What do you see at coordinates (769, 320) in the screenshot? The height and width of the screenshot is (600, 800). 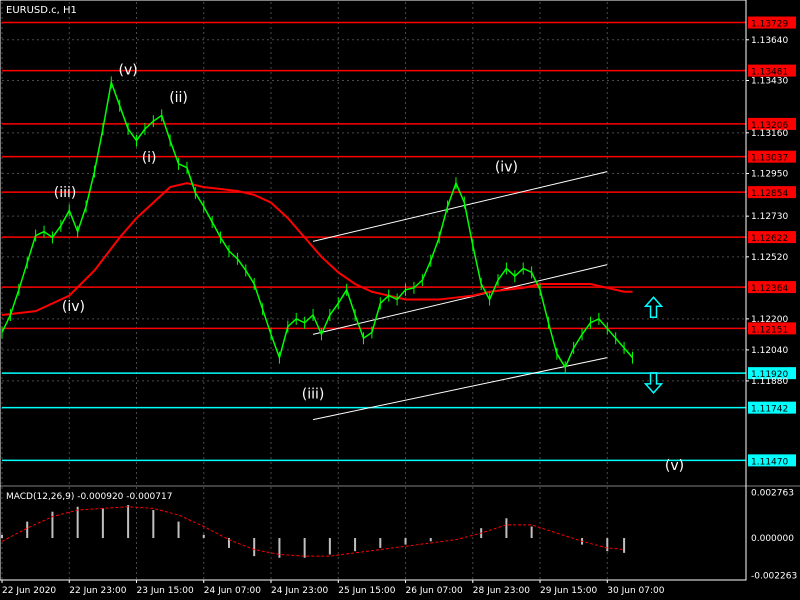 I see `price-tick-label: 1.12200` at bounding box center [769, 320].